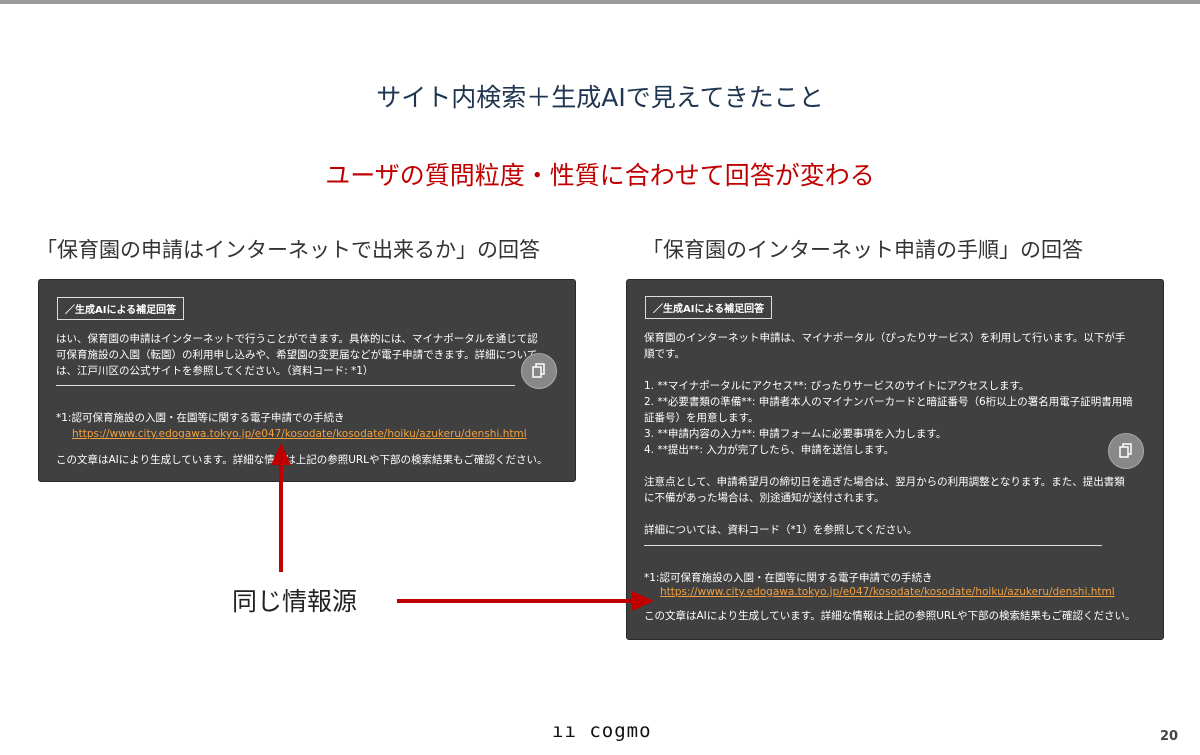  What do you see at coordinates (571, 731) in the screenshot?
I see `logo-mark: ıı` at bounding box center [571, 731].